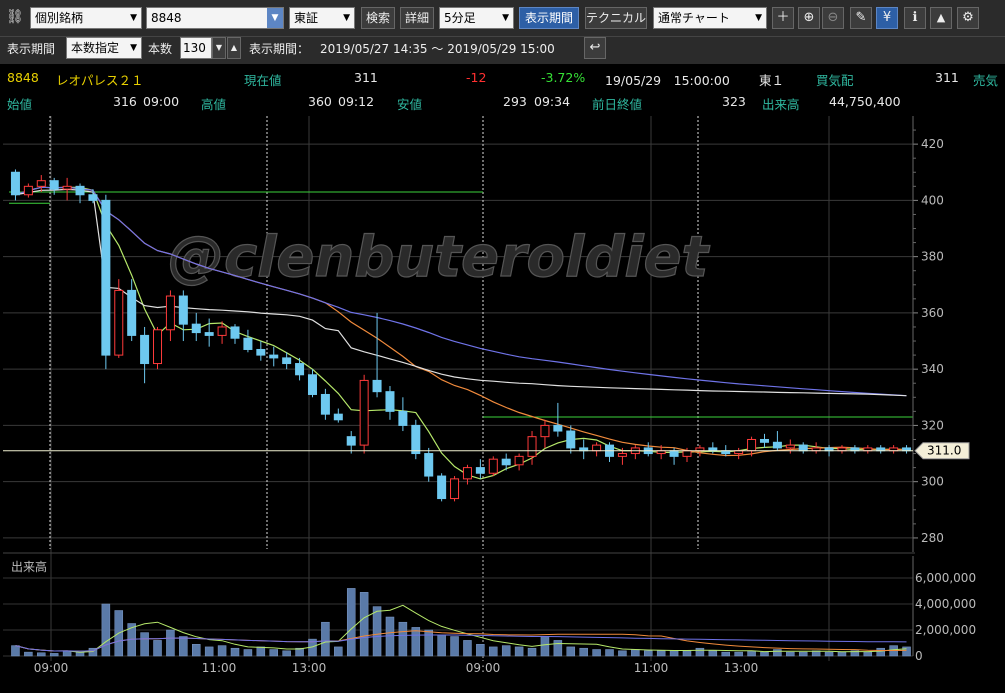  Describe the element at coordinates (595, 48) in the screenshot. I see `return-icon: ↩` at that location.